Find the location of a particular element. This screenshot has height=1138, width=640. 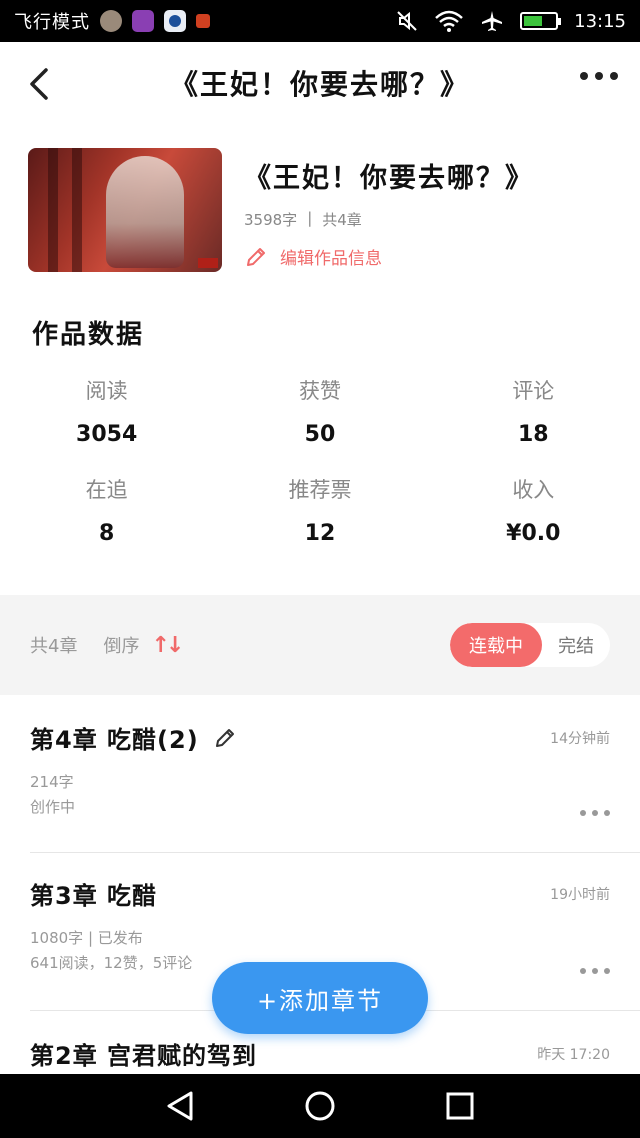

book-cover-image is located at coordinates (125, 210).